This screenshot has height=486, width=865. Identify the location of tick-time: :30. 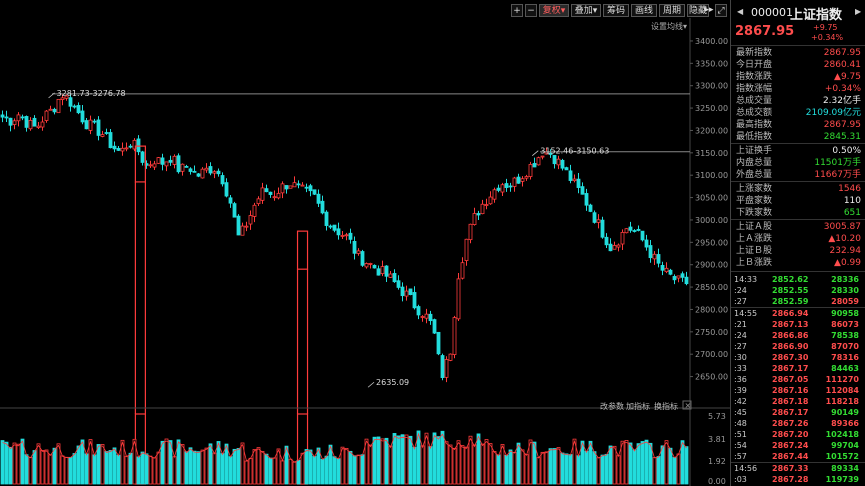
(740, 357).